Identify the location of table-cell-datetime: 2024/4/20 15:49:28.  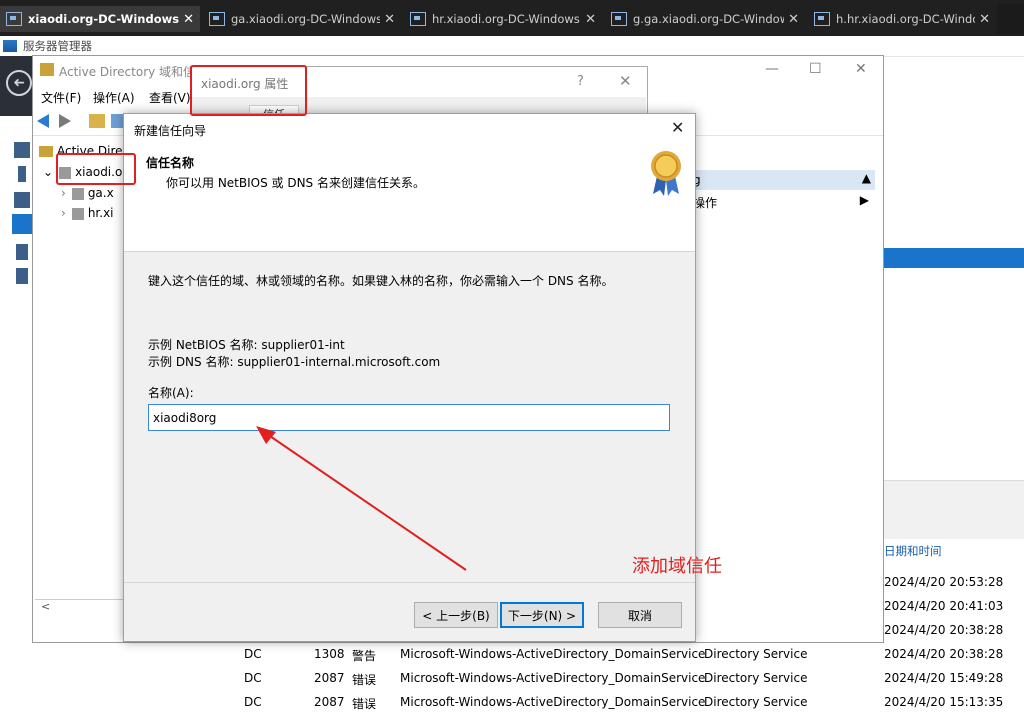
(944, 678).